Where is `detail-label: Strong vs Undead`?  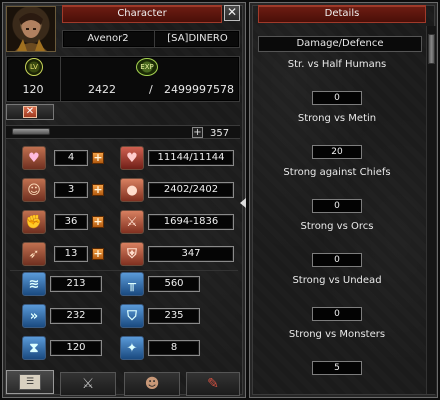
detail-label: Strong vs Undead is located at coordinates (337, 280).